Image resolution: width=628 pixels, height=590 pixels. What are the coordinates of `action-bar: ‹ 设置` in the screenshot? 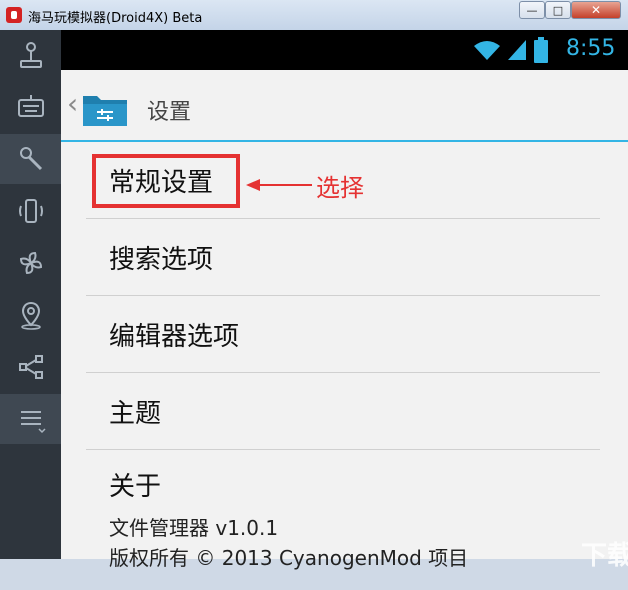 It's located at (344, 106).